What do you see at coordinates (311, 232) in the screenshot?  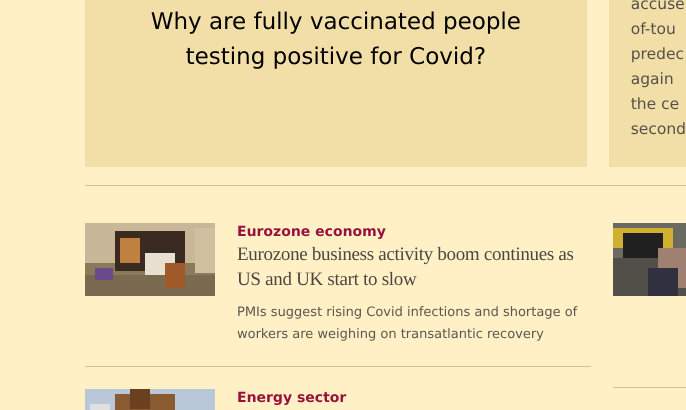 I see `topic-link: Eurozone economy` at bounding box center [311, 232].